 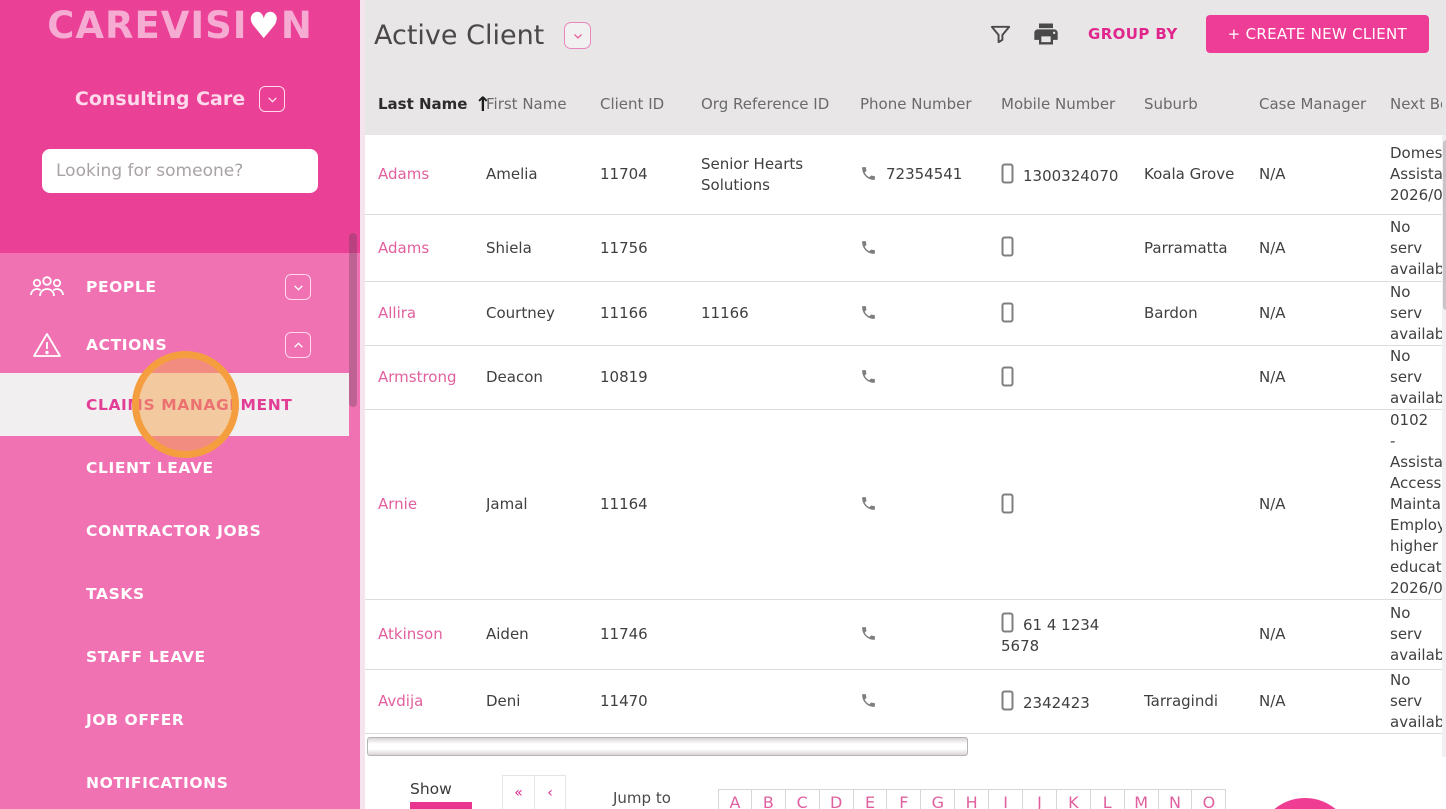 What do you see at coordinates (1006, 799) in the screenshot?
I see `alphabet-filter-button: I` at bounding box center [1006, 799].